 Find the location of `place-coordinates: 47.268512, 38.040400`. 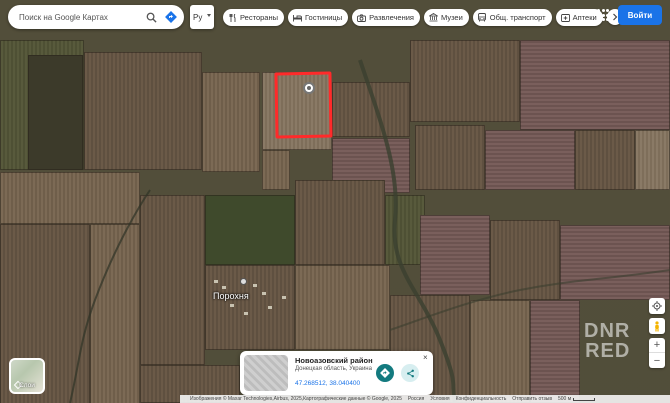

place-coordinates: 47.268512, 38.040400 is located at coordinates (327, 383).